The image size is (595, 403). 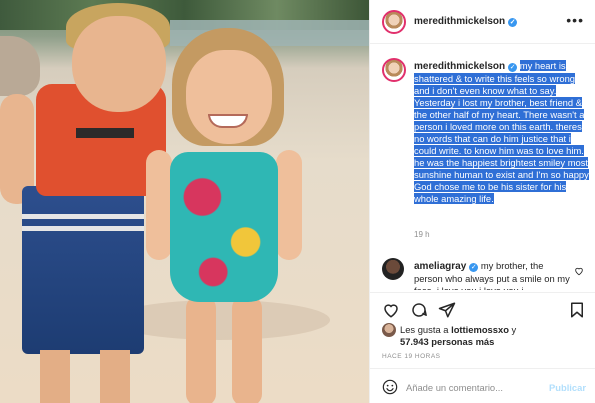 What do you see at coordinates (424, 329) in the screenshot?
I see `likes-prefix: Les gusta a` at bounding box center [424, 329].